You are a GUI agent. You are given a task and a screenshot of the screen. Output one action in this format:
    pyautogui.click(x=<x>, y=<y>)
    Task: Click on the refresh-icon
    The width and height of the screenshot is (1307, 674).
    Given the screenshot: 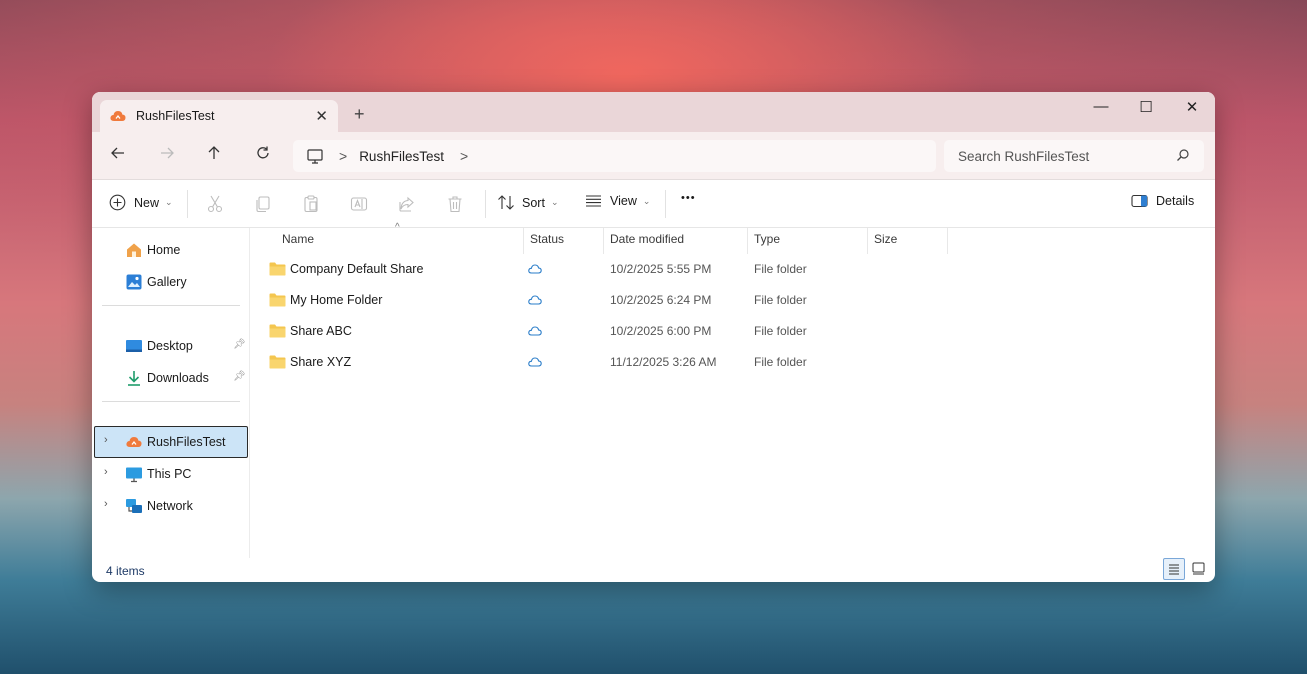 What is the action you would take?
    pyautogui.click(x=263, y=155)
    